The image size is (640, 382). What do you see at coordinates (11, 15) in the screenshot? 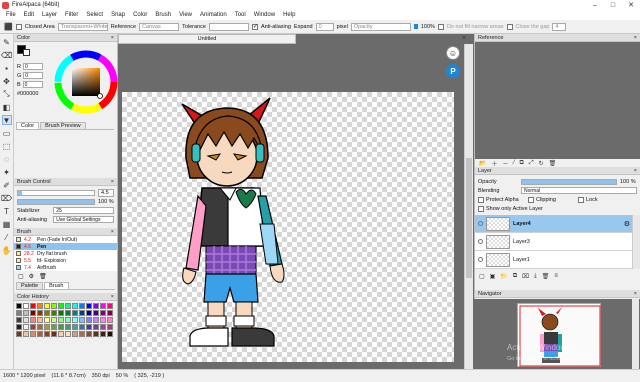
I see `menu-file: File` at bounding box center [11, 15].